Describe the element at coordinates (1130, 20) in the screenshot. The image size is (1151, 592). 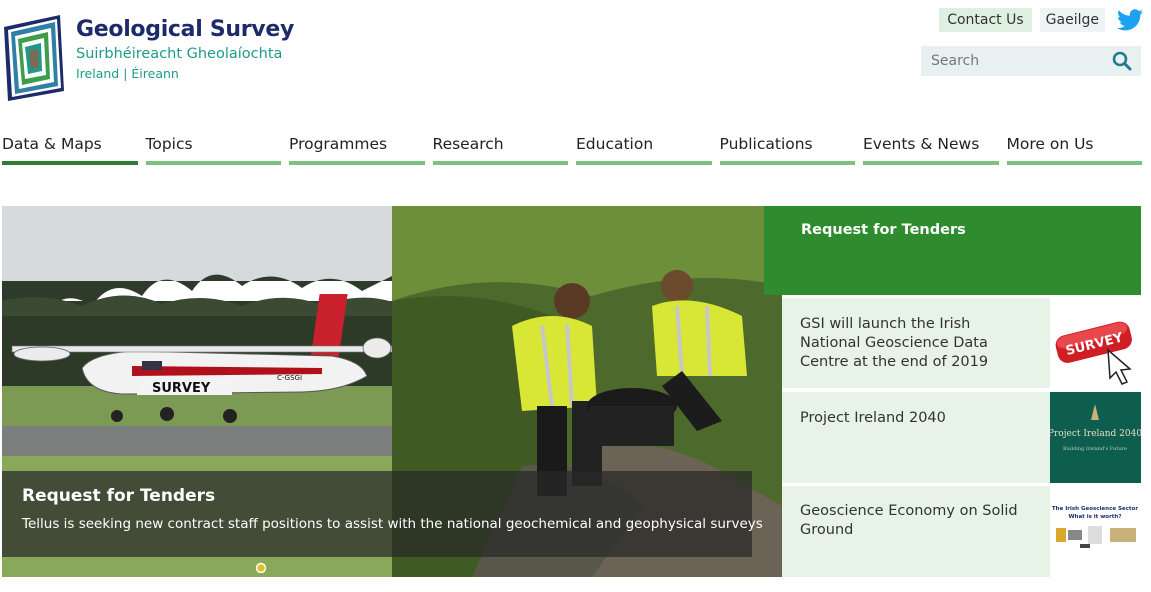
I see `twitter-icon` at that location.